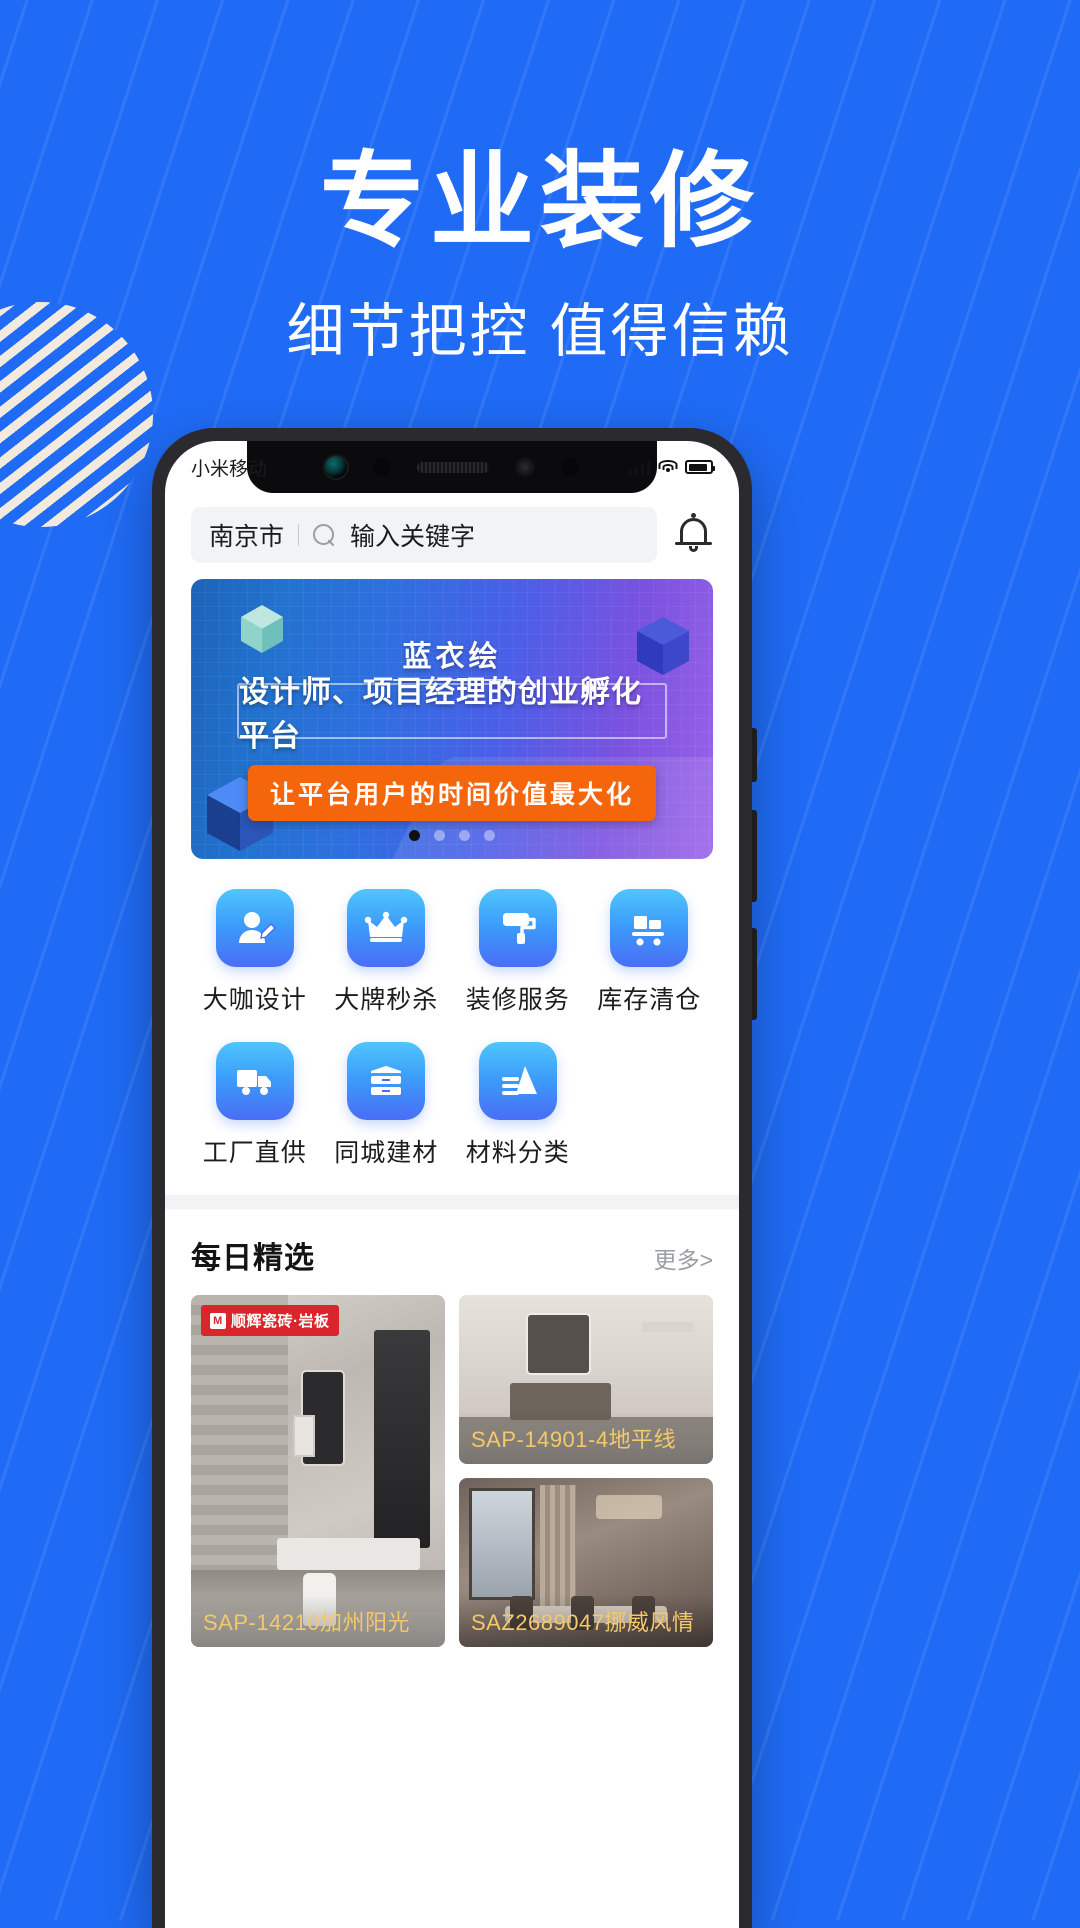  What do you see at coordinates (218, 1320) in the screenshot?
I see `brand-badge-mark: M` at bounding box center [218, 1320].